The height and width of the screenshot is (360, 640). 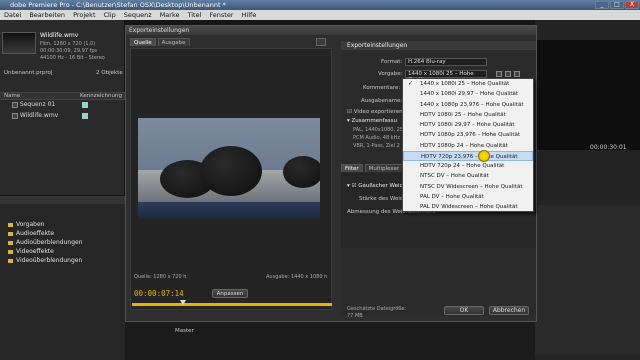 What do you see at coordinates (15, 104) in the screenshot?
I see `sequence-icon` at bounding box center [15, 104].